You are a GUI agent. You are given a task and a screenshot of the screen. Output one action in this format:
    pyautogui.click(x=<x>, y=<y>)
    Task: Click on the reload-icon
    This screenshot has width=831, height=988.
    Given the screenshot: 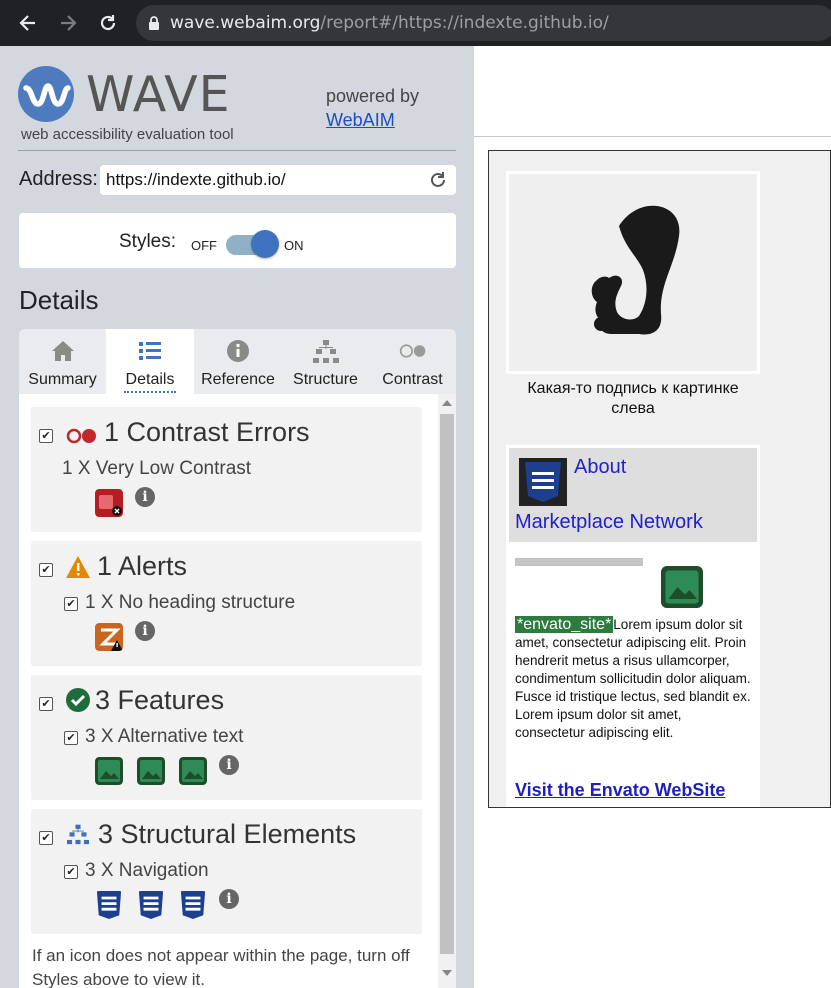 What is the action you would take?
    pyautogui.click(x=108, y=23)
    